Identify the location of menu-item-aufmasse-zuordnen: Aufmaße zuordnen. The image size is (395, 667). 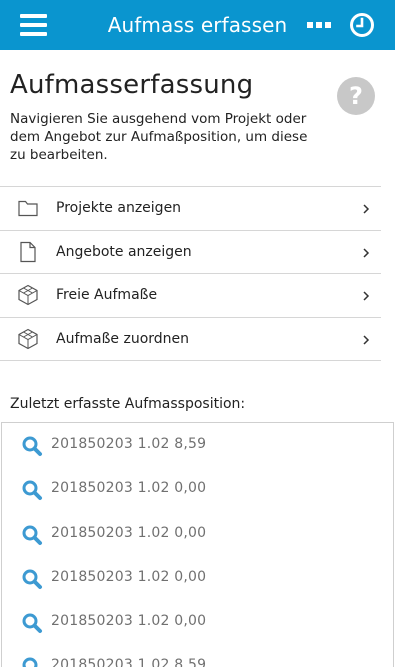
(190, 339).